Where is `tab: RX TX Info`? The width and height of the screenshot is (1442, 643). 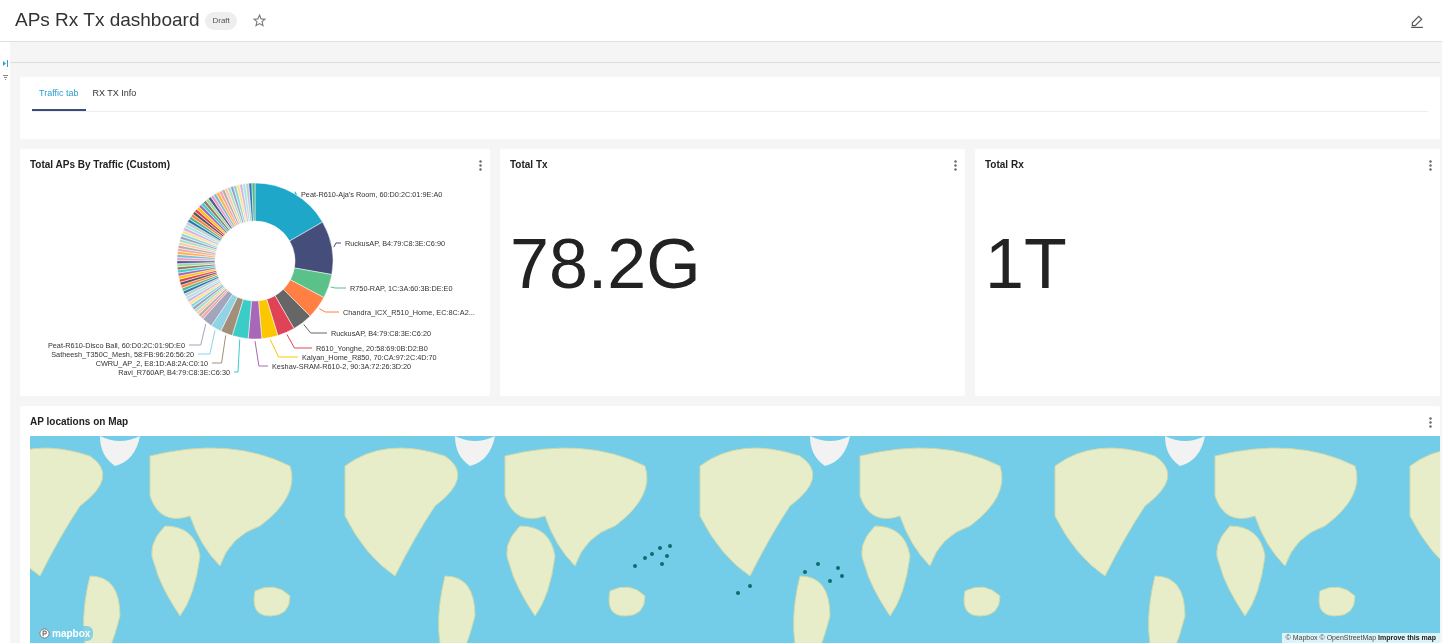 tab: RX TX Info is located at coordinates (114, 94).